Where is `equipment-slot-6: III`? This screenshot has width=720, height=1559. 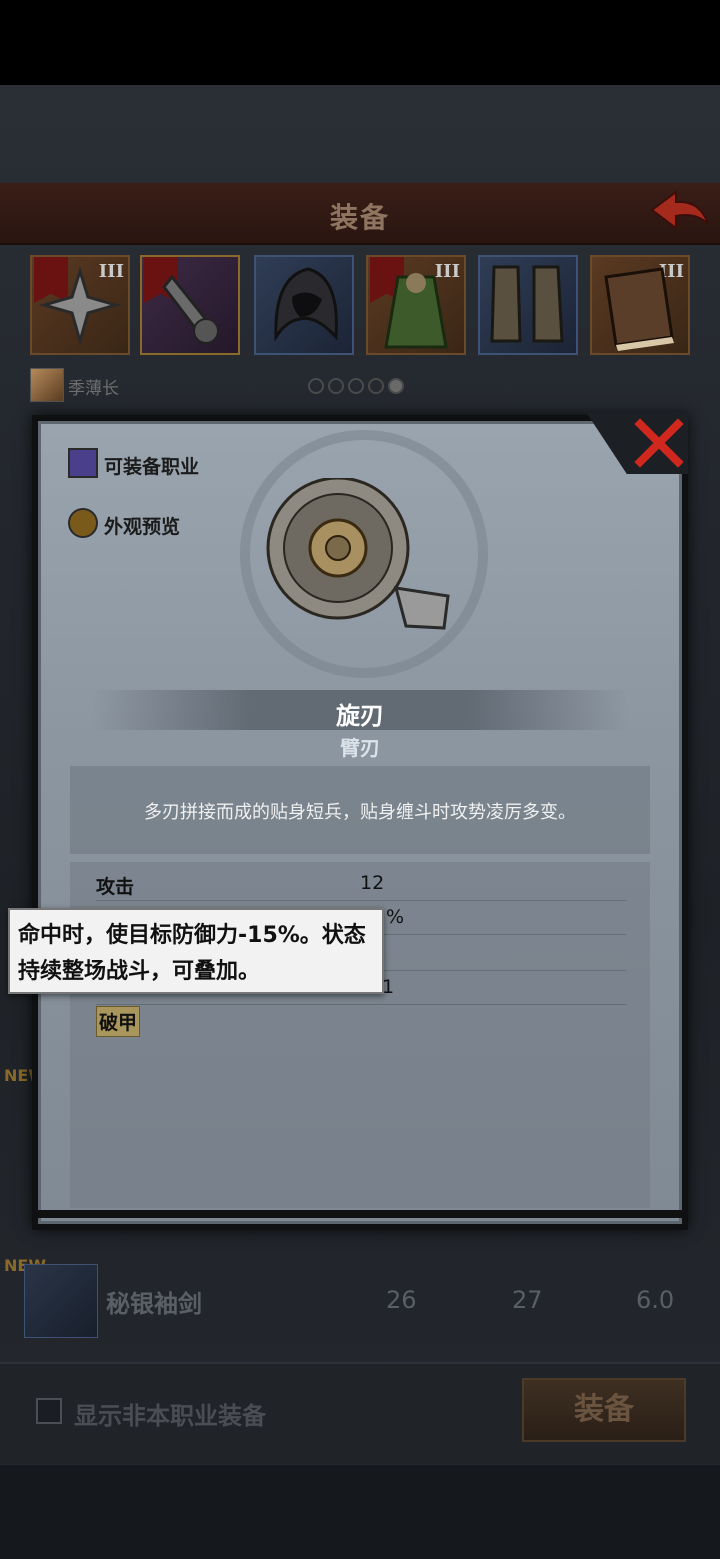
equipment-slot-6: III is located at coordinates (640, 305).